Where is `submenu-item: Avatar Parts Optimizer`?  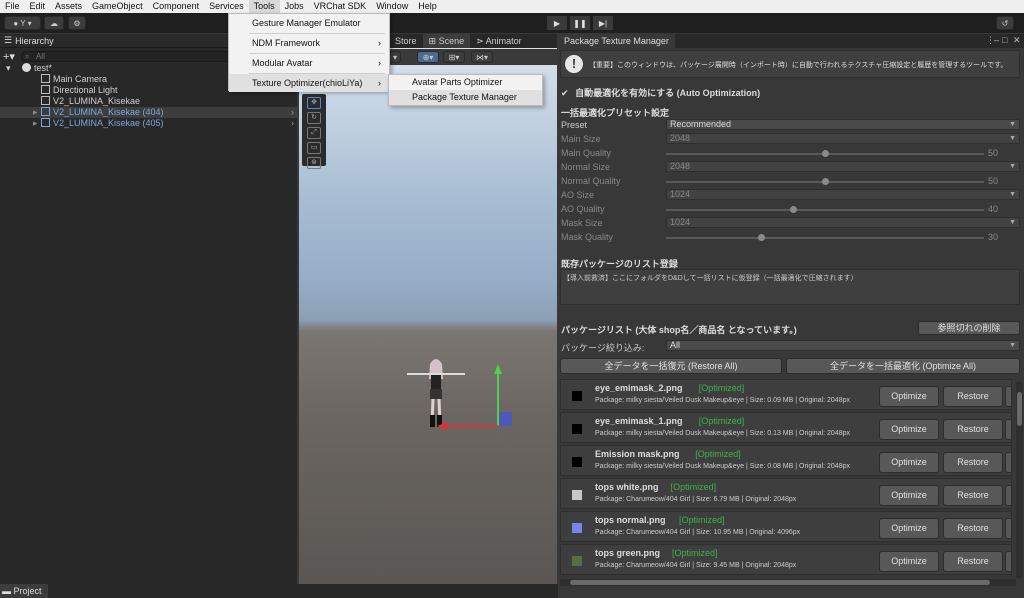
submenu-item: Avatar Parts Optimizer is located at coordinates (465, 82).